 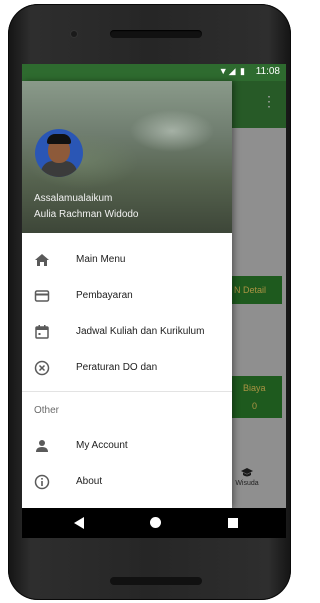 I want to click on drawer-item-label: Main Menu, so click(x=101, y=259).